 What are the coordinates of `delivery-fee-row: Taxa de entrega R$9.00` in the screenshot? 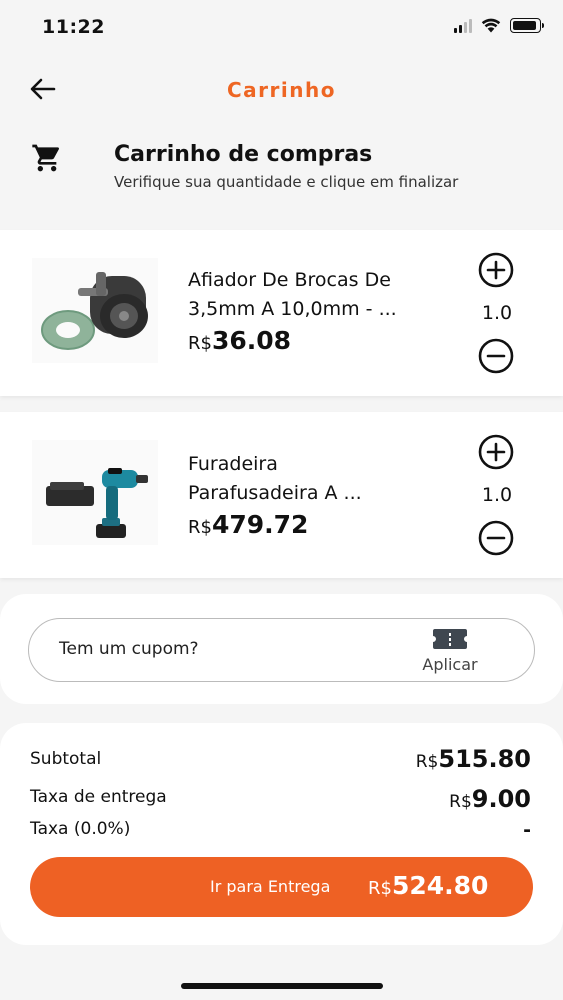 It's located at (280, 801).